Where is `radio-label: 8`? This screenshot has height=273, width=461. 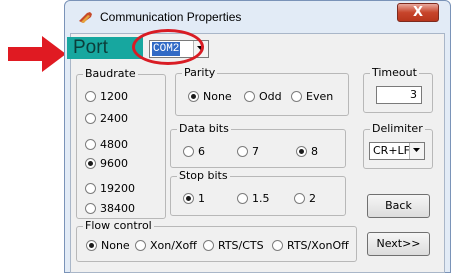
radio-label: 8 is located at coordinates (314, 151).